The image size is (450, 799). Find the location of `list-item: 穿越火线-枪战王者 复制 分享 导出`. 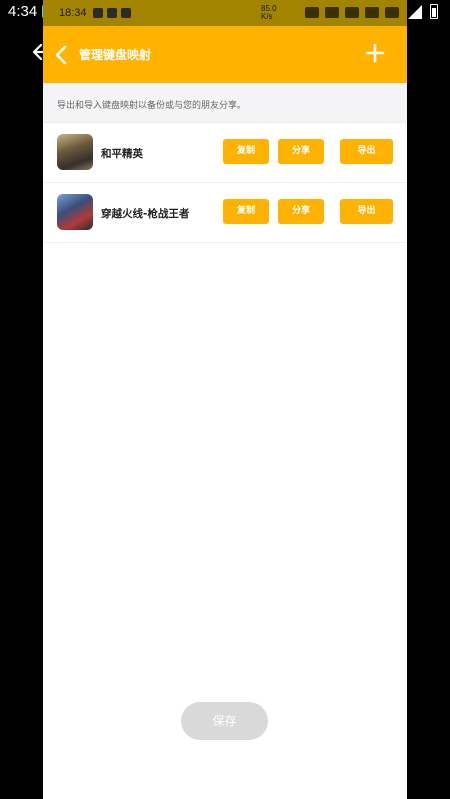

list-item: 穿越火线-枪战王者 复制 分享 导出 is located at coordinates (225, 213).